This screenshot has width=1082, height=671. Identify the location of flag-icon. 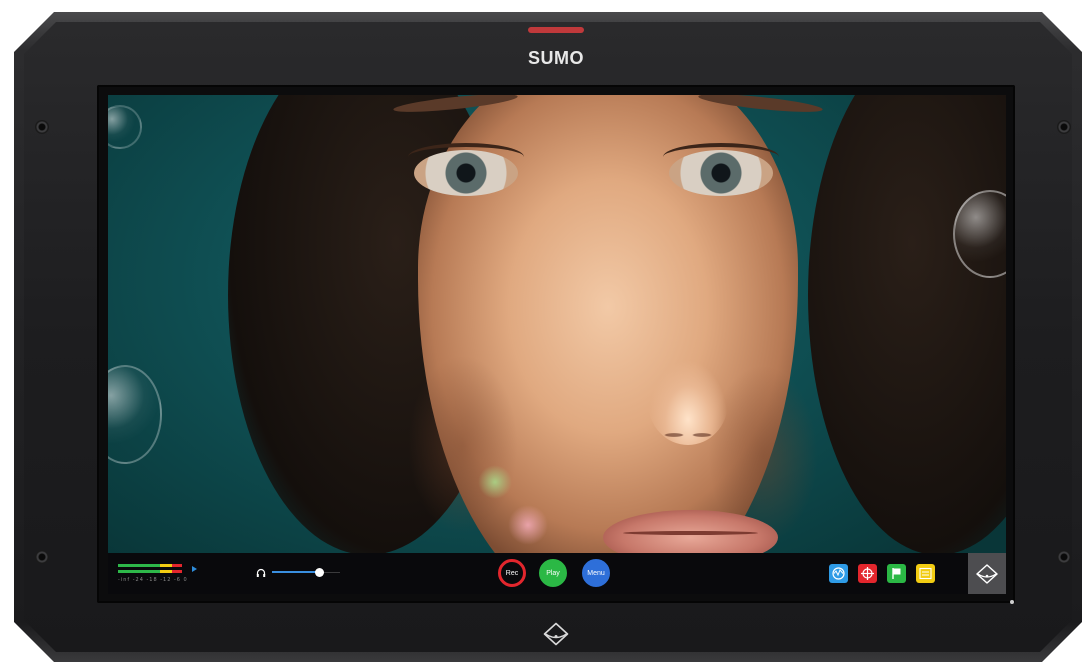
(896, 573).